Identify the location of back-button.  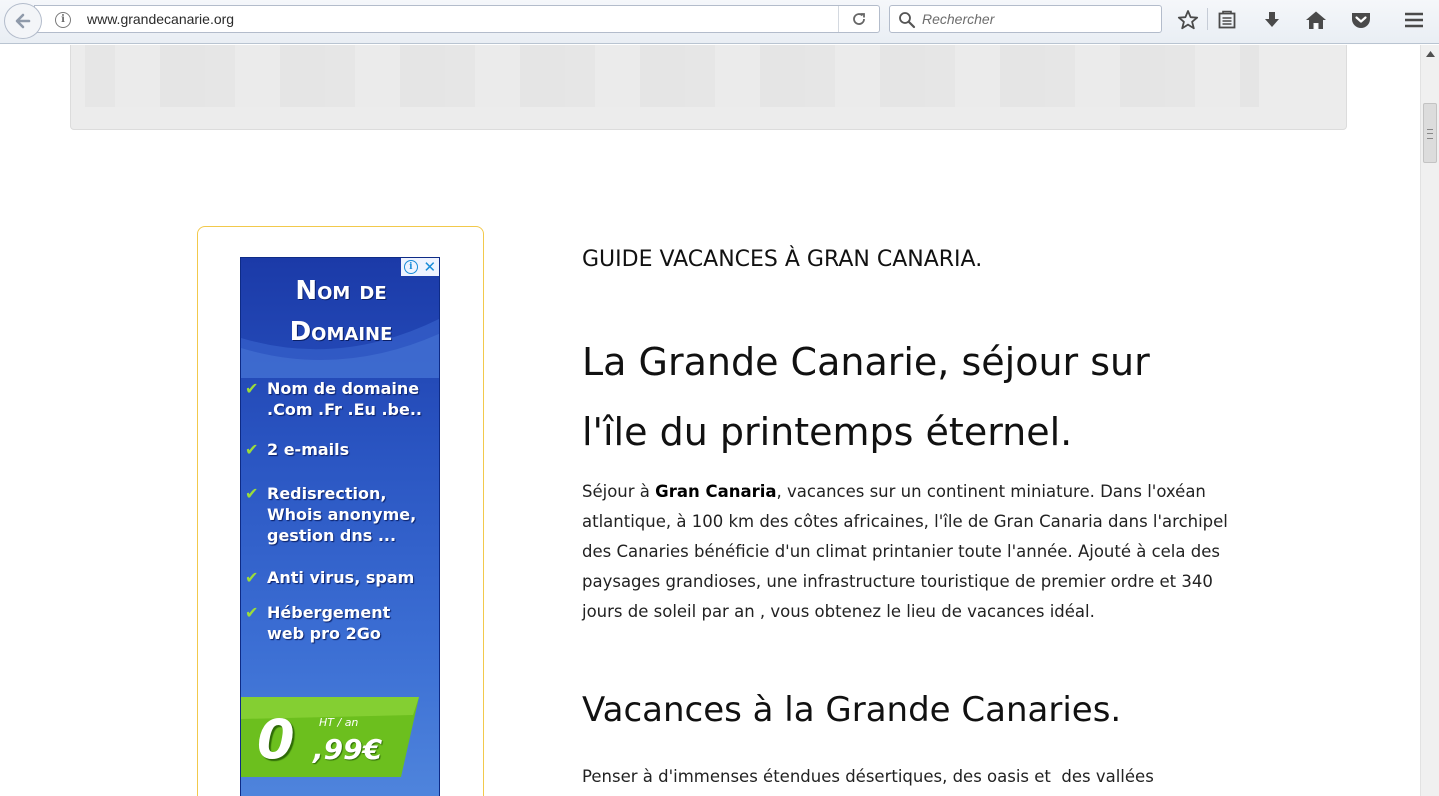
(23, 21).